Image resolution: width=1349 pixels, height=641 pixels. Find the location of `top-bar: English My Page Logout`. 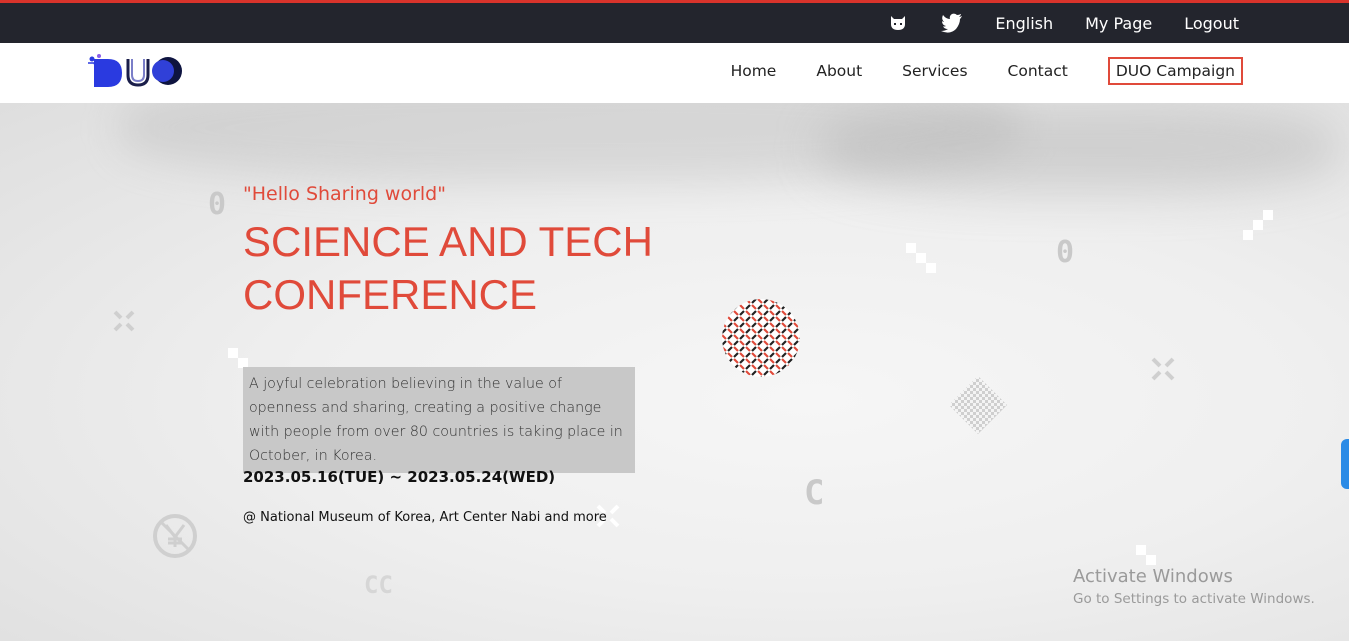

top-bar: English My Page Logout is located at coordinates (674, 21).